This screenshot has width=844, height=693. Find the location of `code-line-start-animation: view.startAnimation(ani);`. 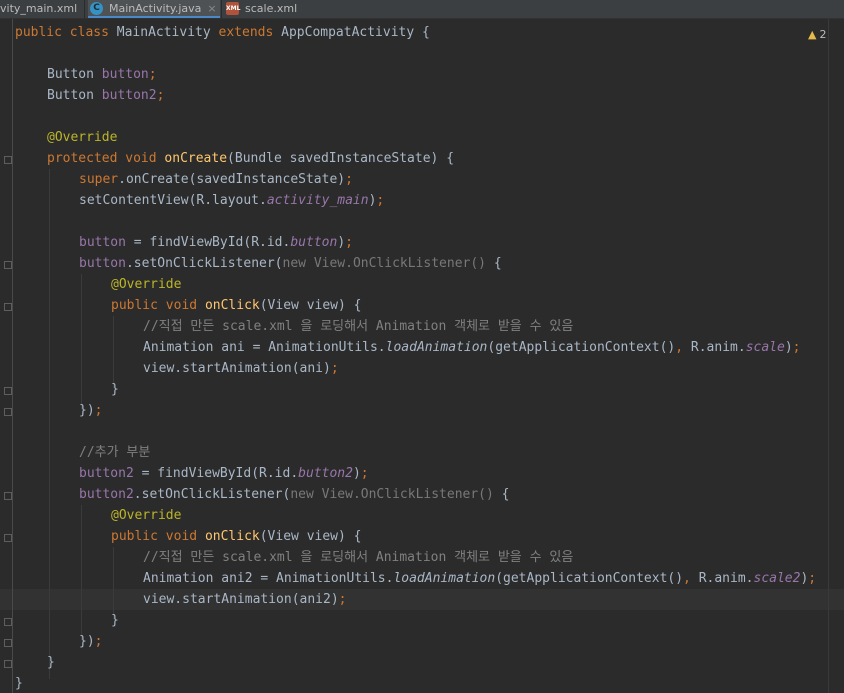

code-line-start-animation: view.startAnimation(ani); is located at coordinates (241, 368).